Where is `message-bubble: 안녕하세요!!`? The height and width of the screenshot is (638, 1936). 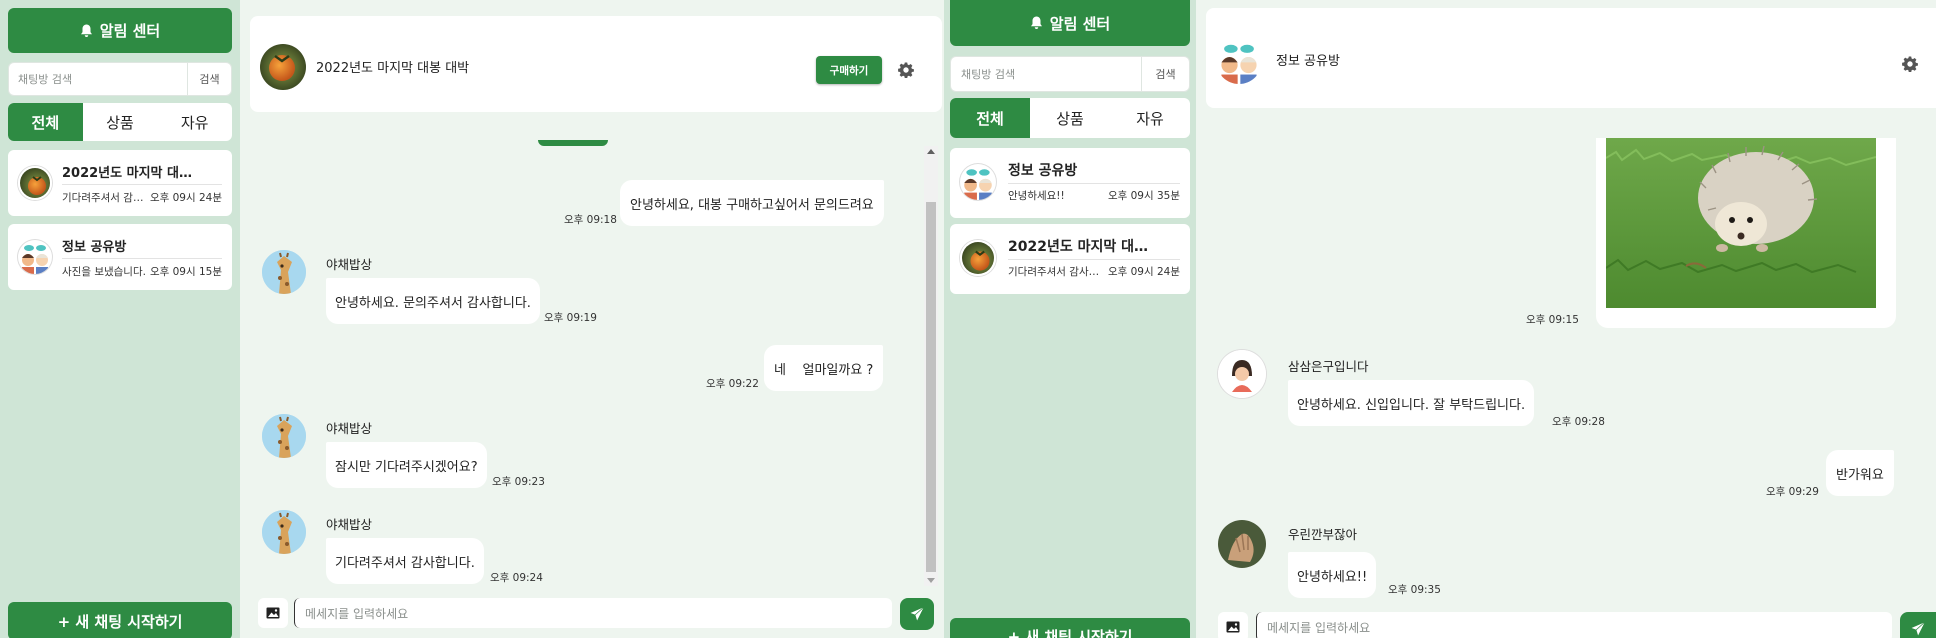 message-bubble: 안녕하세요!! is located at coordinates (1332, 575).